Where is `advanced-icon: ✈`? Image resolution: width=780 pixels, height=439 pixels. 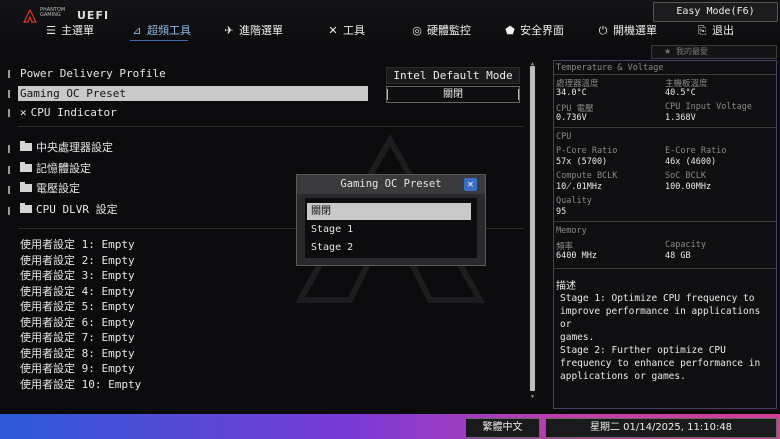
advanced-icon: ✈ is located at coordinates (229, 30).